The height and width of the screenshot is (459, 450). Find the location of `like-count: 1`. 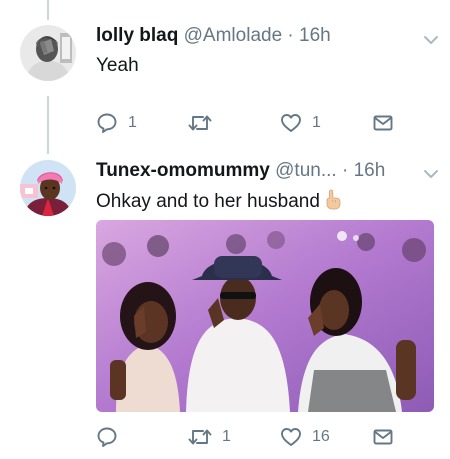

like-count: 1 is located at coordinates (316, 122).